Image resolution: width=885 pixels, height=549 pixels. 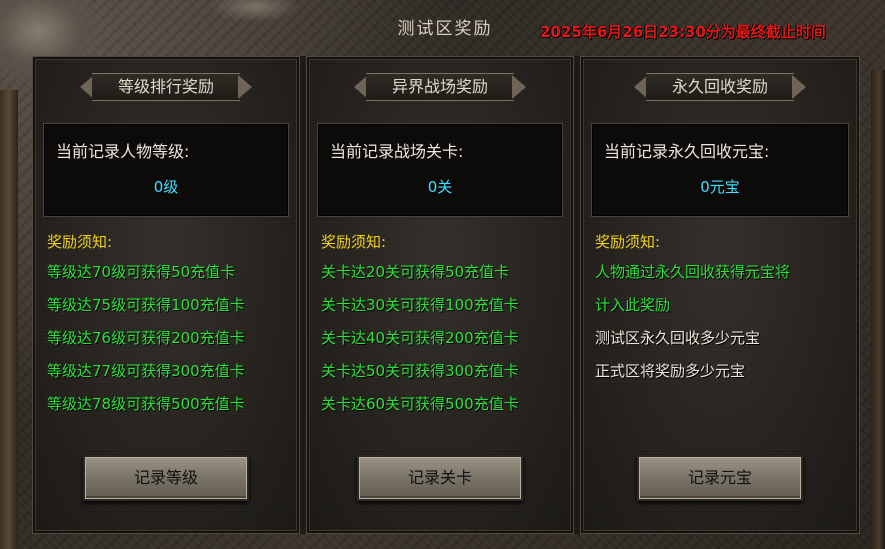 I want to click on record-box: 当前记录永久回收元宝: 0元宝, so click(x=720, y=170).